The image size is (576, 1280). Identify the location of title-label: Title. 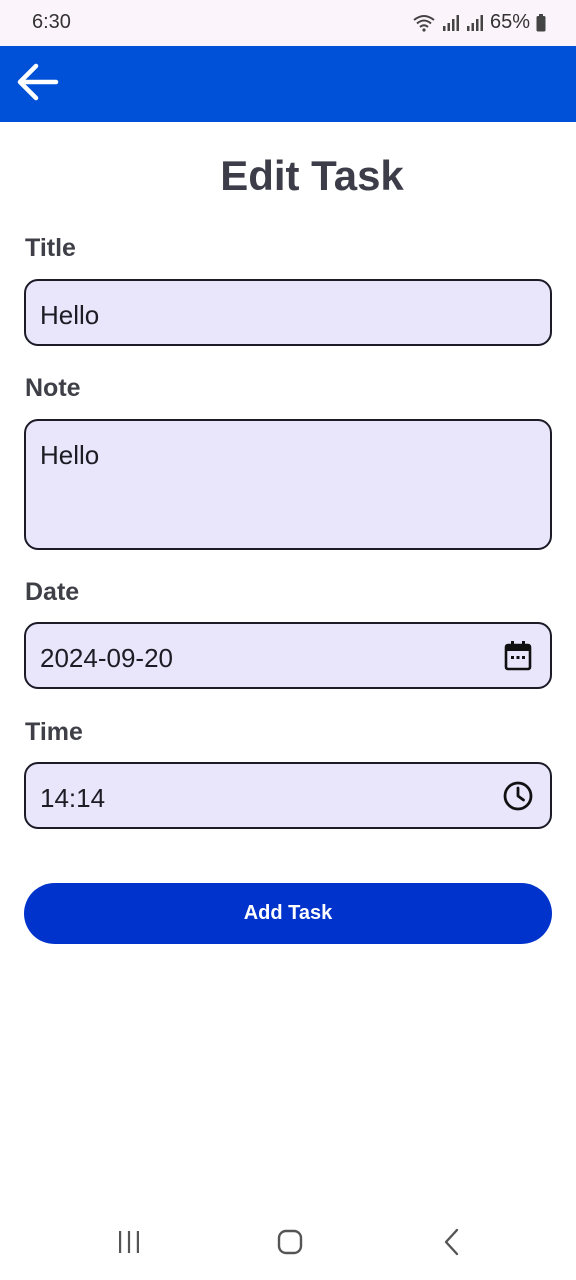
(50, 248).